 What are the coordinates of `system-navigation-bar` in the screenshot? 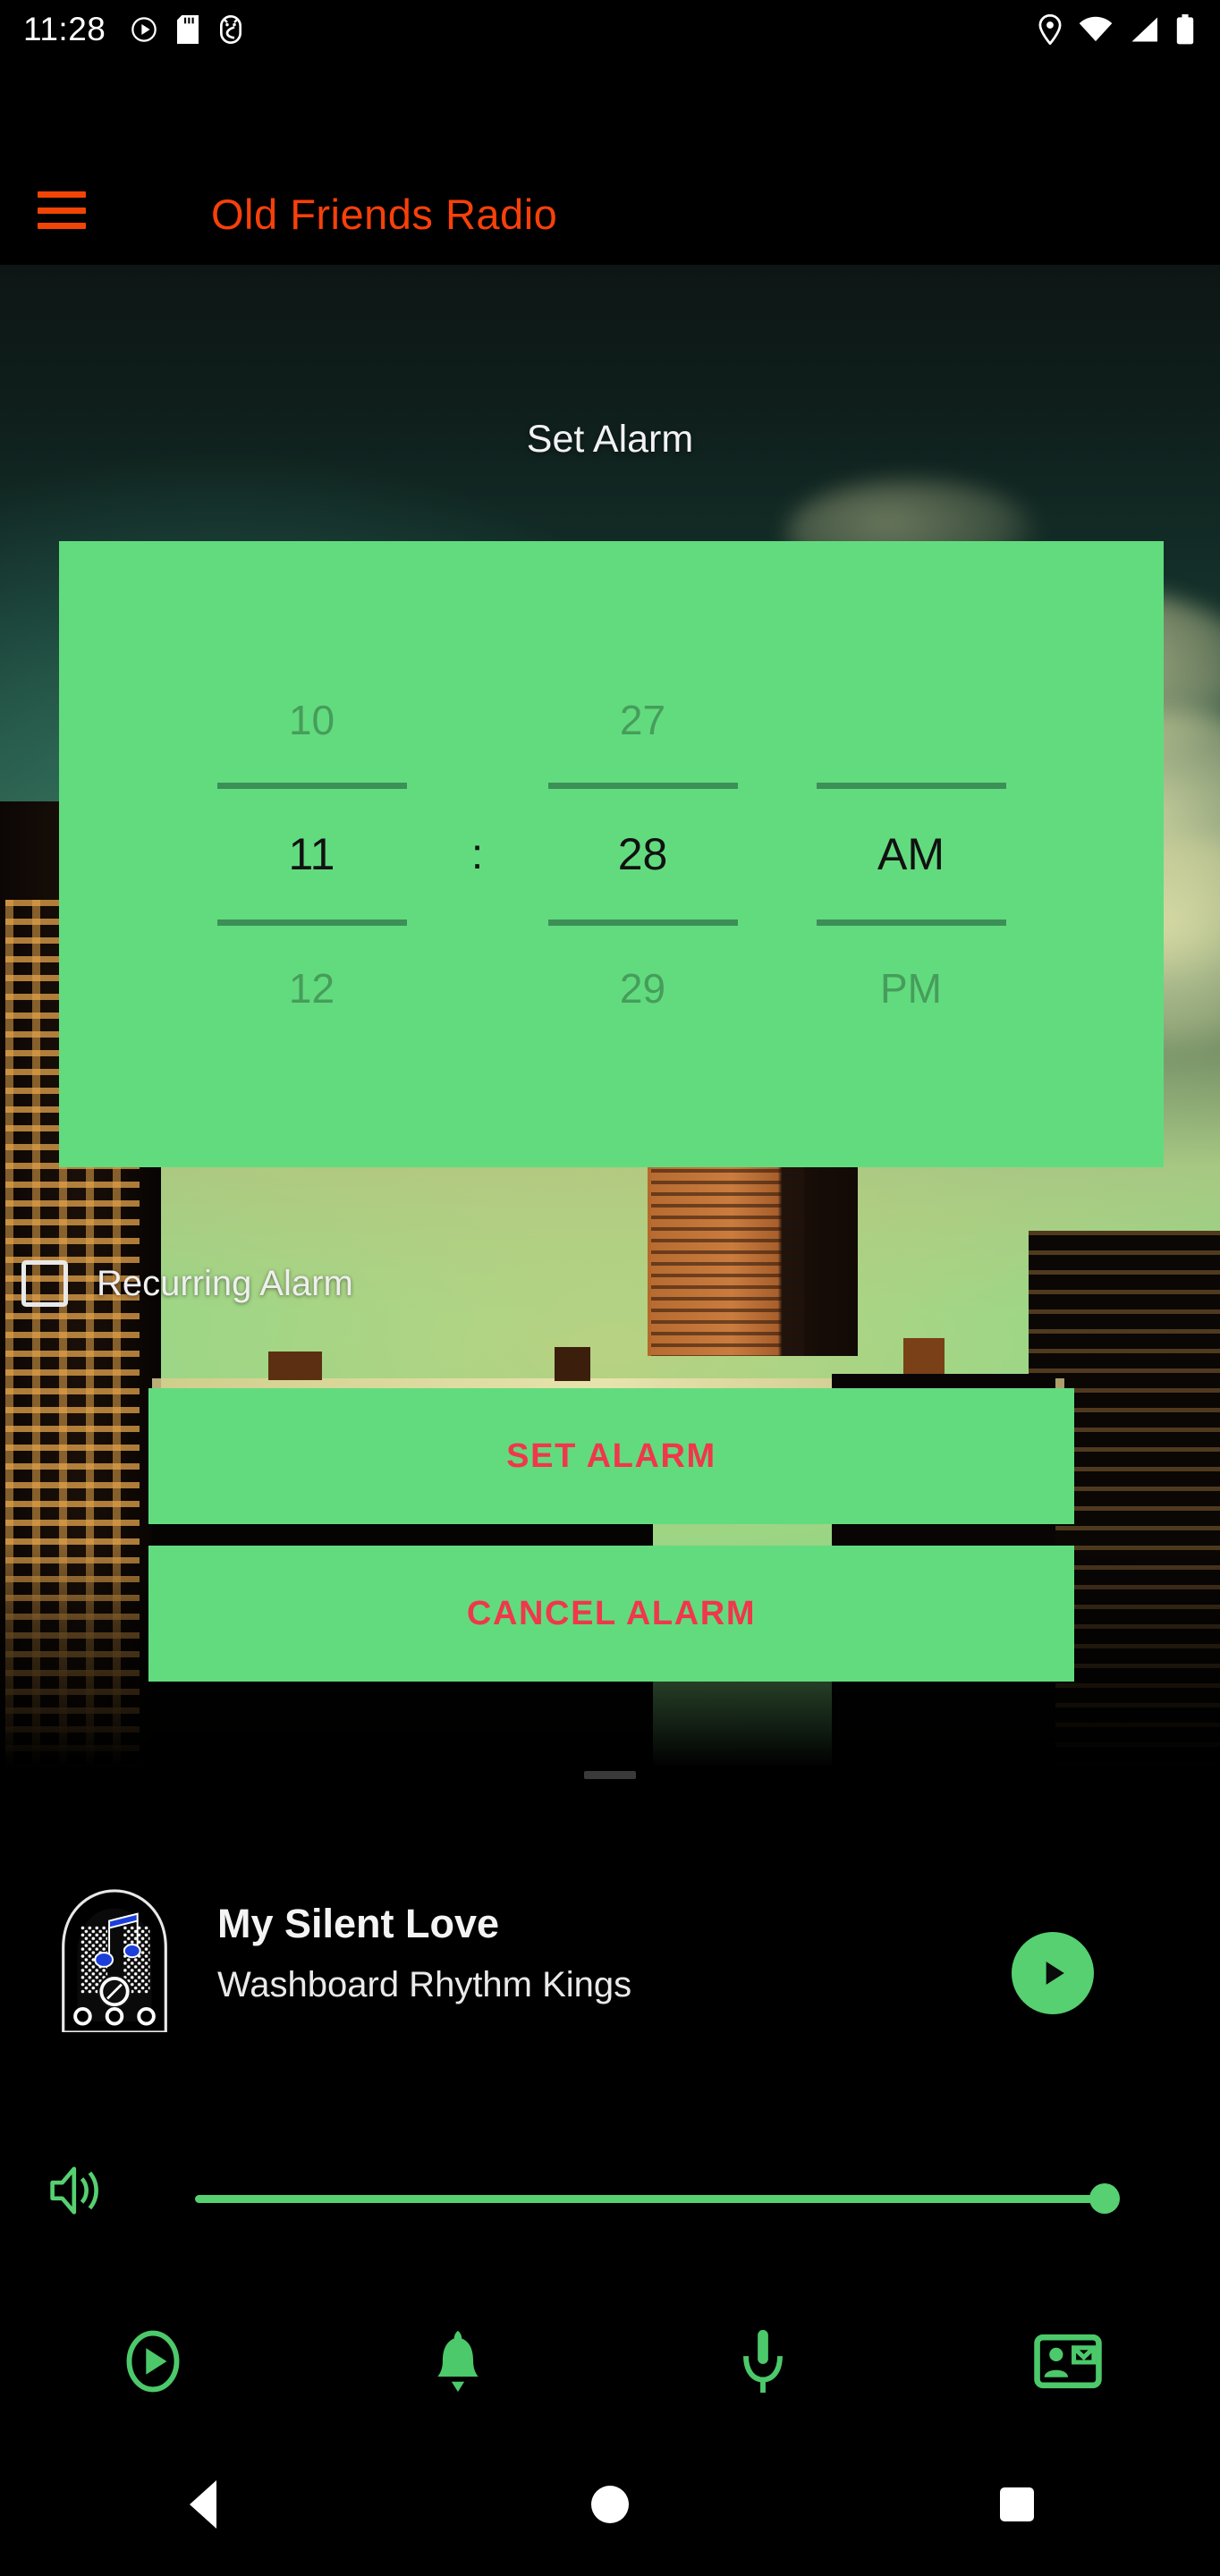 It's located at (610, 2504).